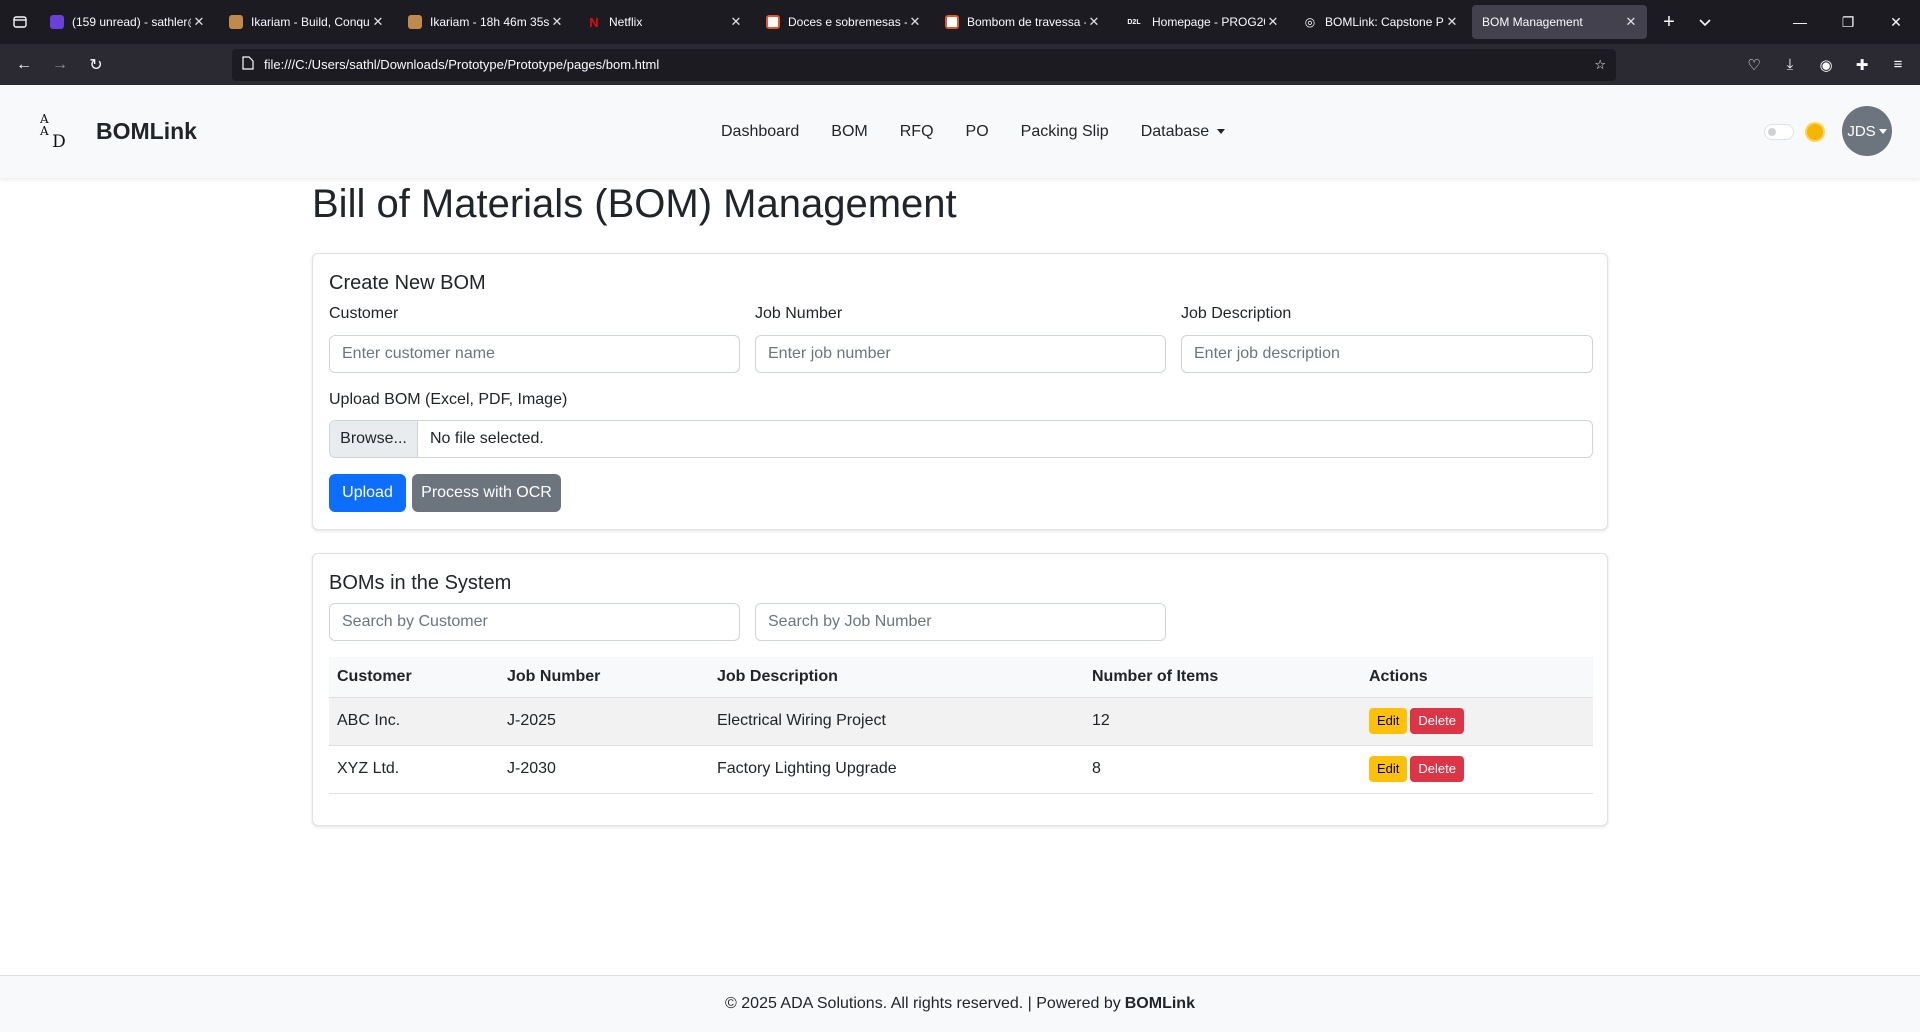 This screenshot has width=1920, height=1032. Describe the element at coordinates (310, 22) in the screenshot. I see `tab-title: Ikariam - Build, Conqu` at that location.